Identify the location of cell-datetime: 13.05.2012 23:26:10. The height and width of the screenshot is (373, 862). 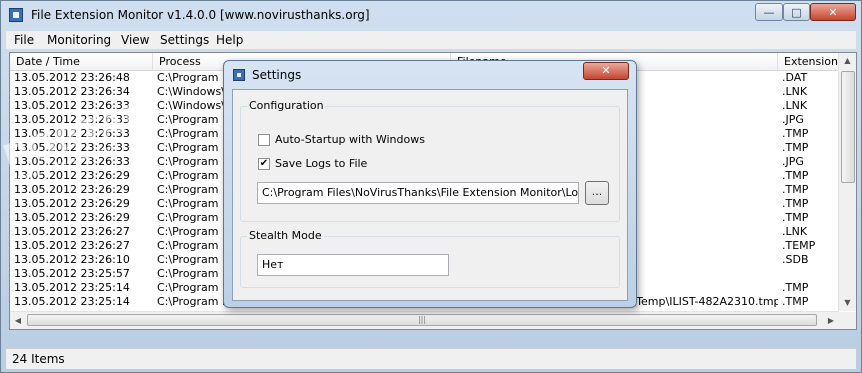
(72, 259).